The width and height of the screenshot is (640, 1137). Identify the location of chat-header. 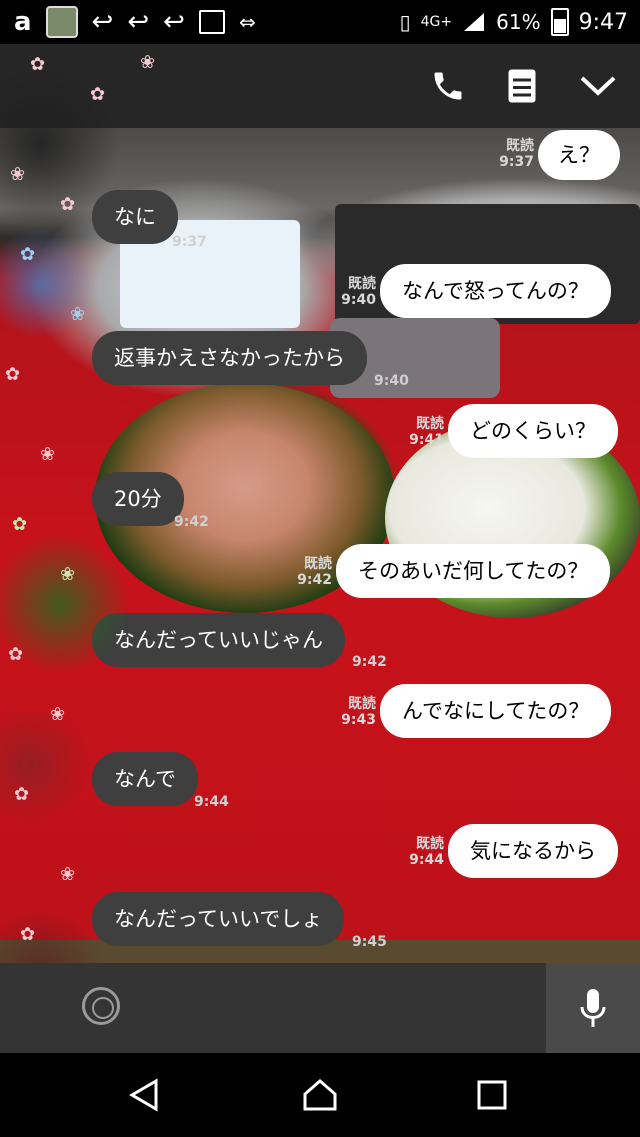
(320, 86).